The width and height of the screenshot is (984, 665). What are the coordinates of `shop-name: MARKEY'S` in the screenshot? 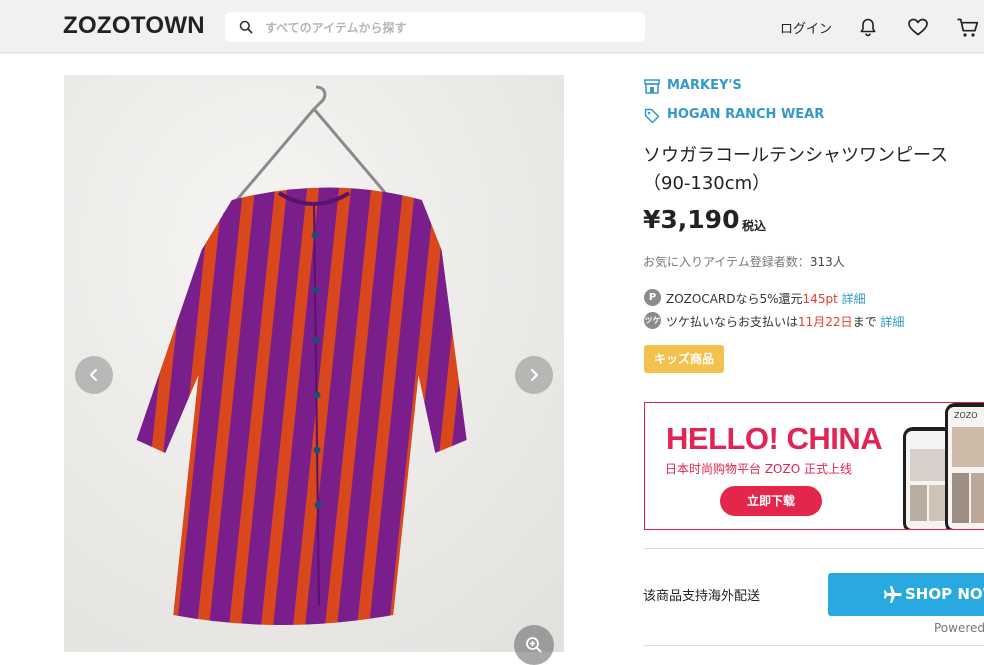 It's located at (704, 85).